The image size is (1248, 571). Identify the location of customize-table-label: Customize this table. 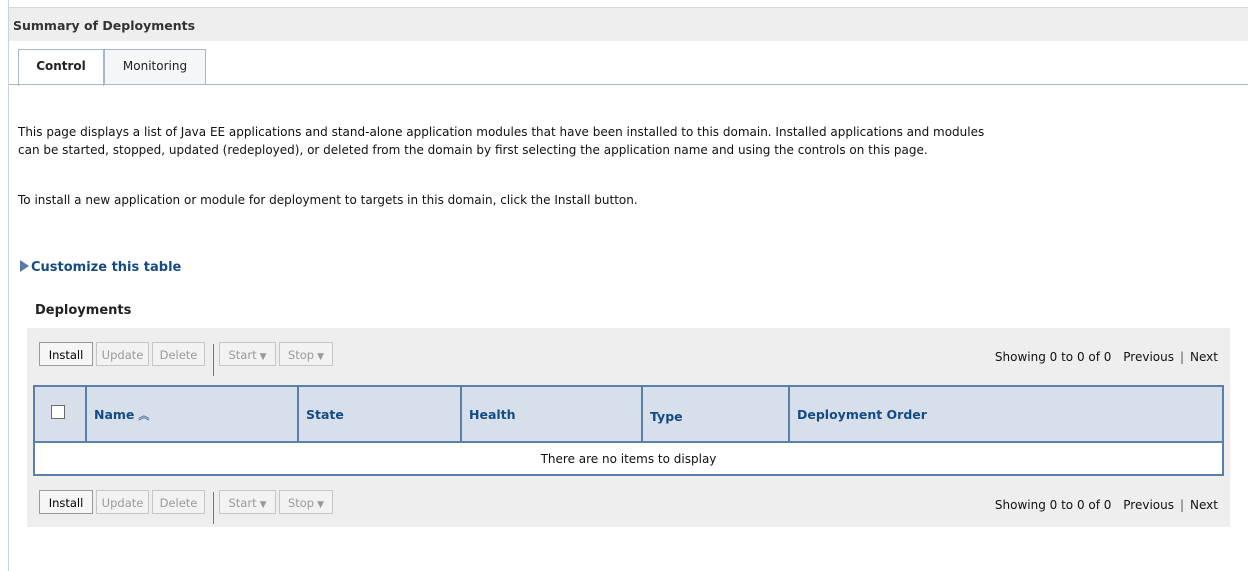
(106, 267).